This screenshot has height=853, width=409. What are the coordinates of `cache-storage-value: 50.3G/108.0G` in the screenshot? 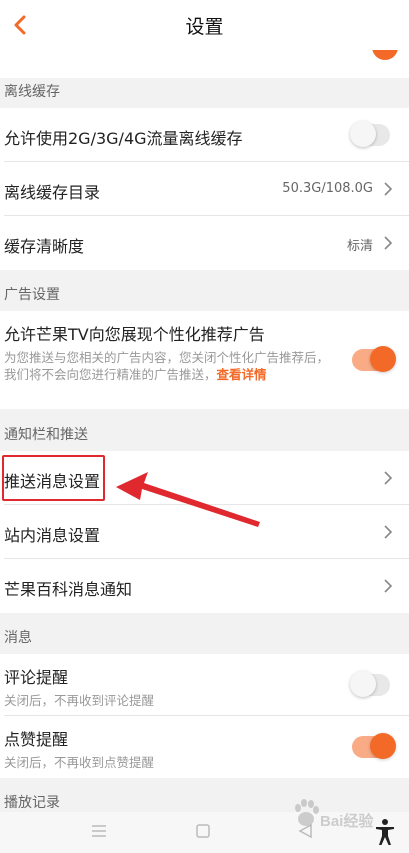 It's located at (327, 188).